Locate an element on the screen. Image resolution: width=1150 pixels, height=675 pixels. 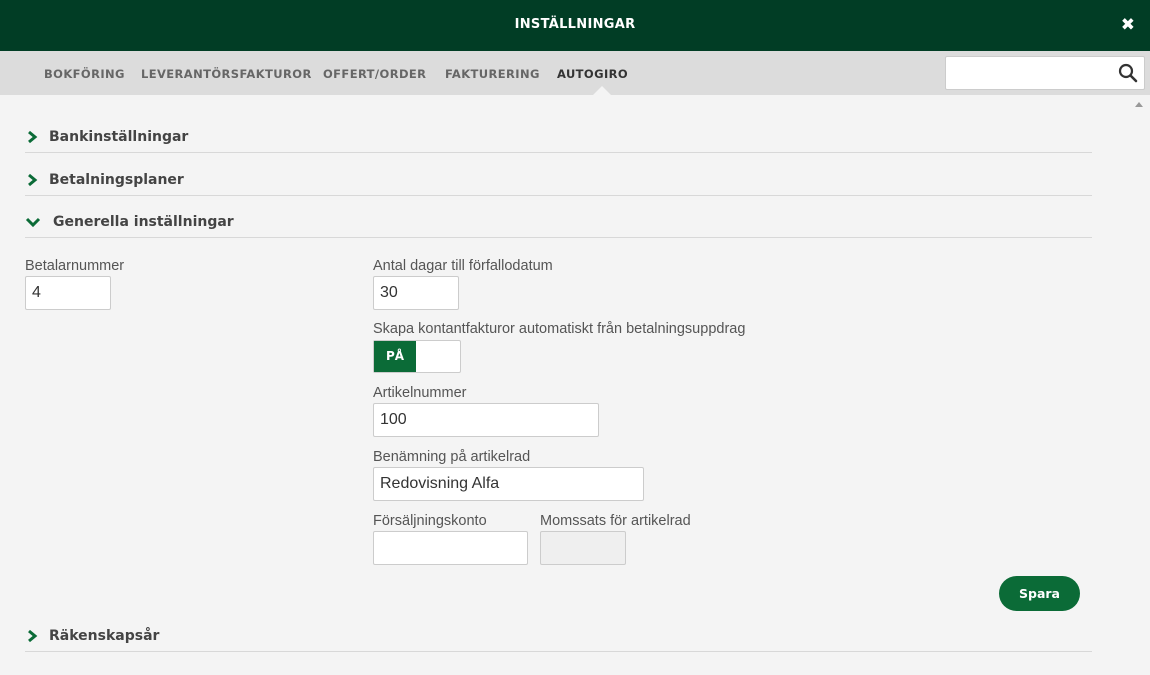
window-title: INSTÄLLNINGAR is located at coordinates (575, 24).